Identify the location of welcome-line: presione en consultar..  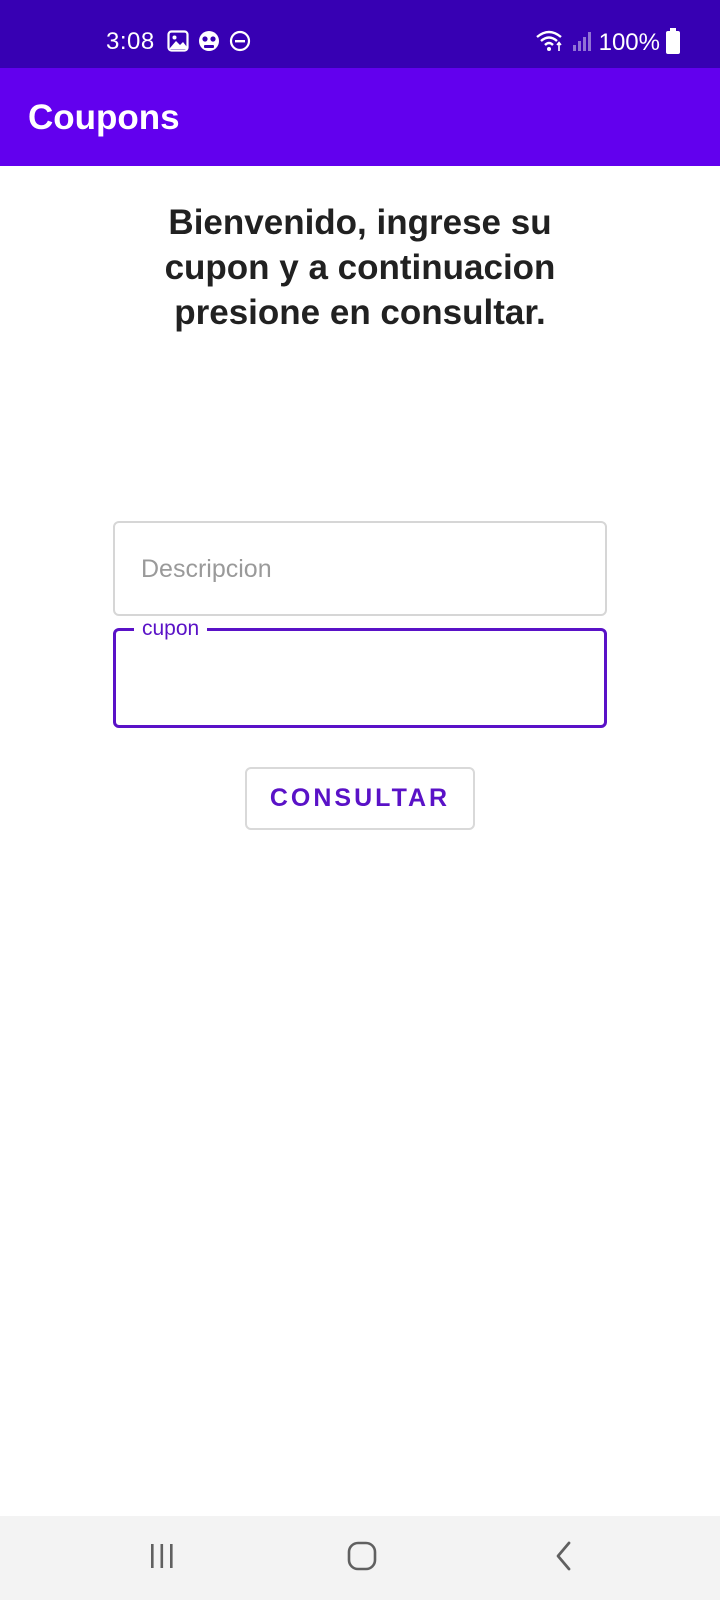
(360, 312).